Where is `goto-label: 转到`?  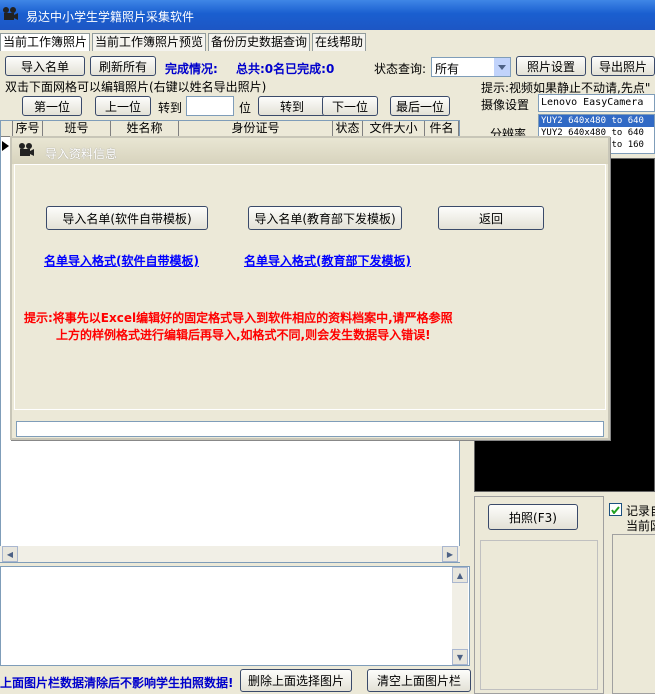 goto-label: 转到 is located at coordinates (170, 108).